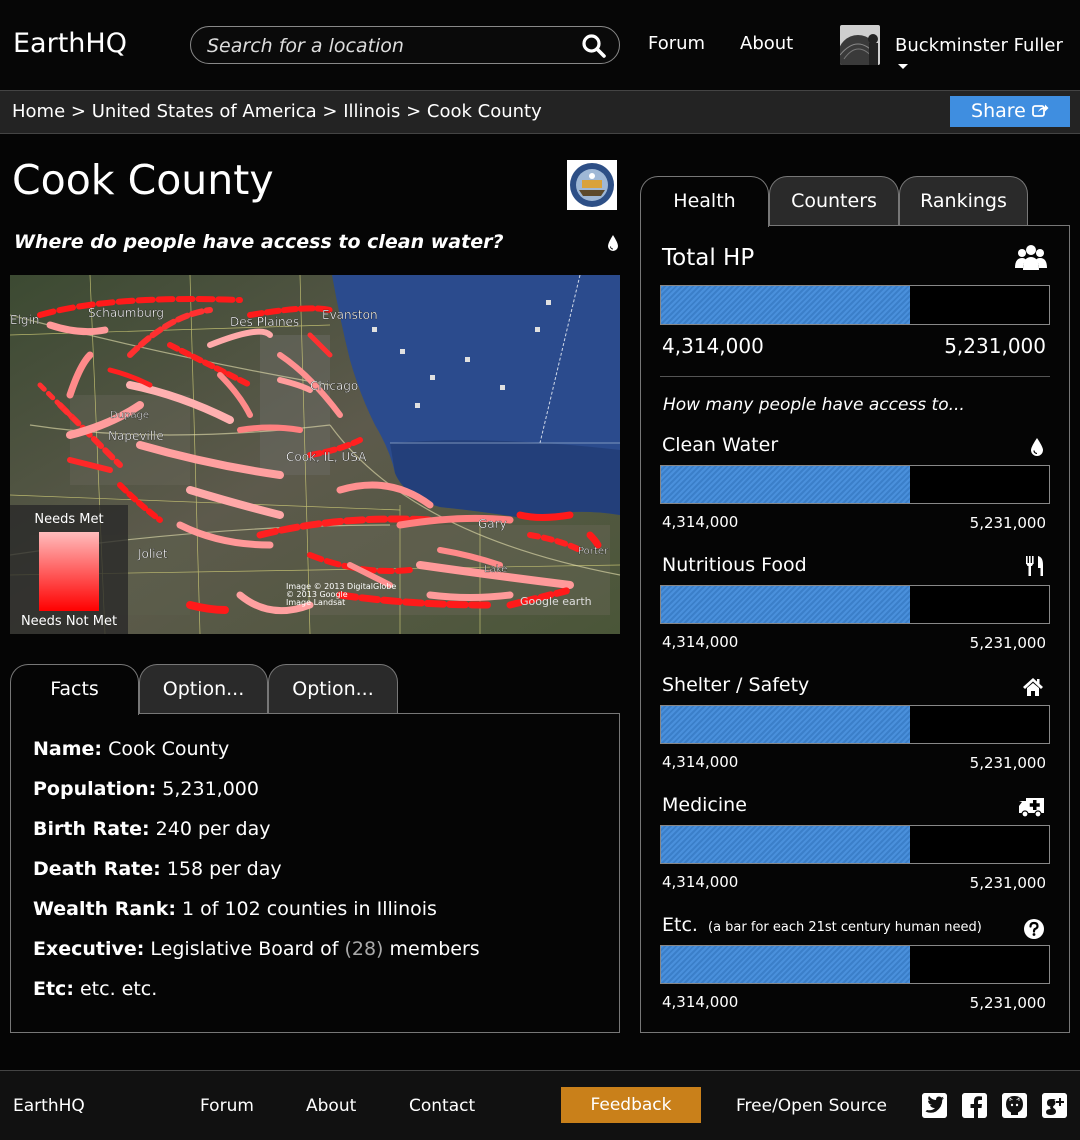 This screenshot has height=1140, width=1080. I want to click on search-box, so click(405, 45).